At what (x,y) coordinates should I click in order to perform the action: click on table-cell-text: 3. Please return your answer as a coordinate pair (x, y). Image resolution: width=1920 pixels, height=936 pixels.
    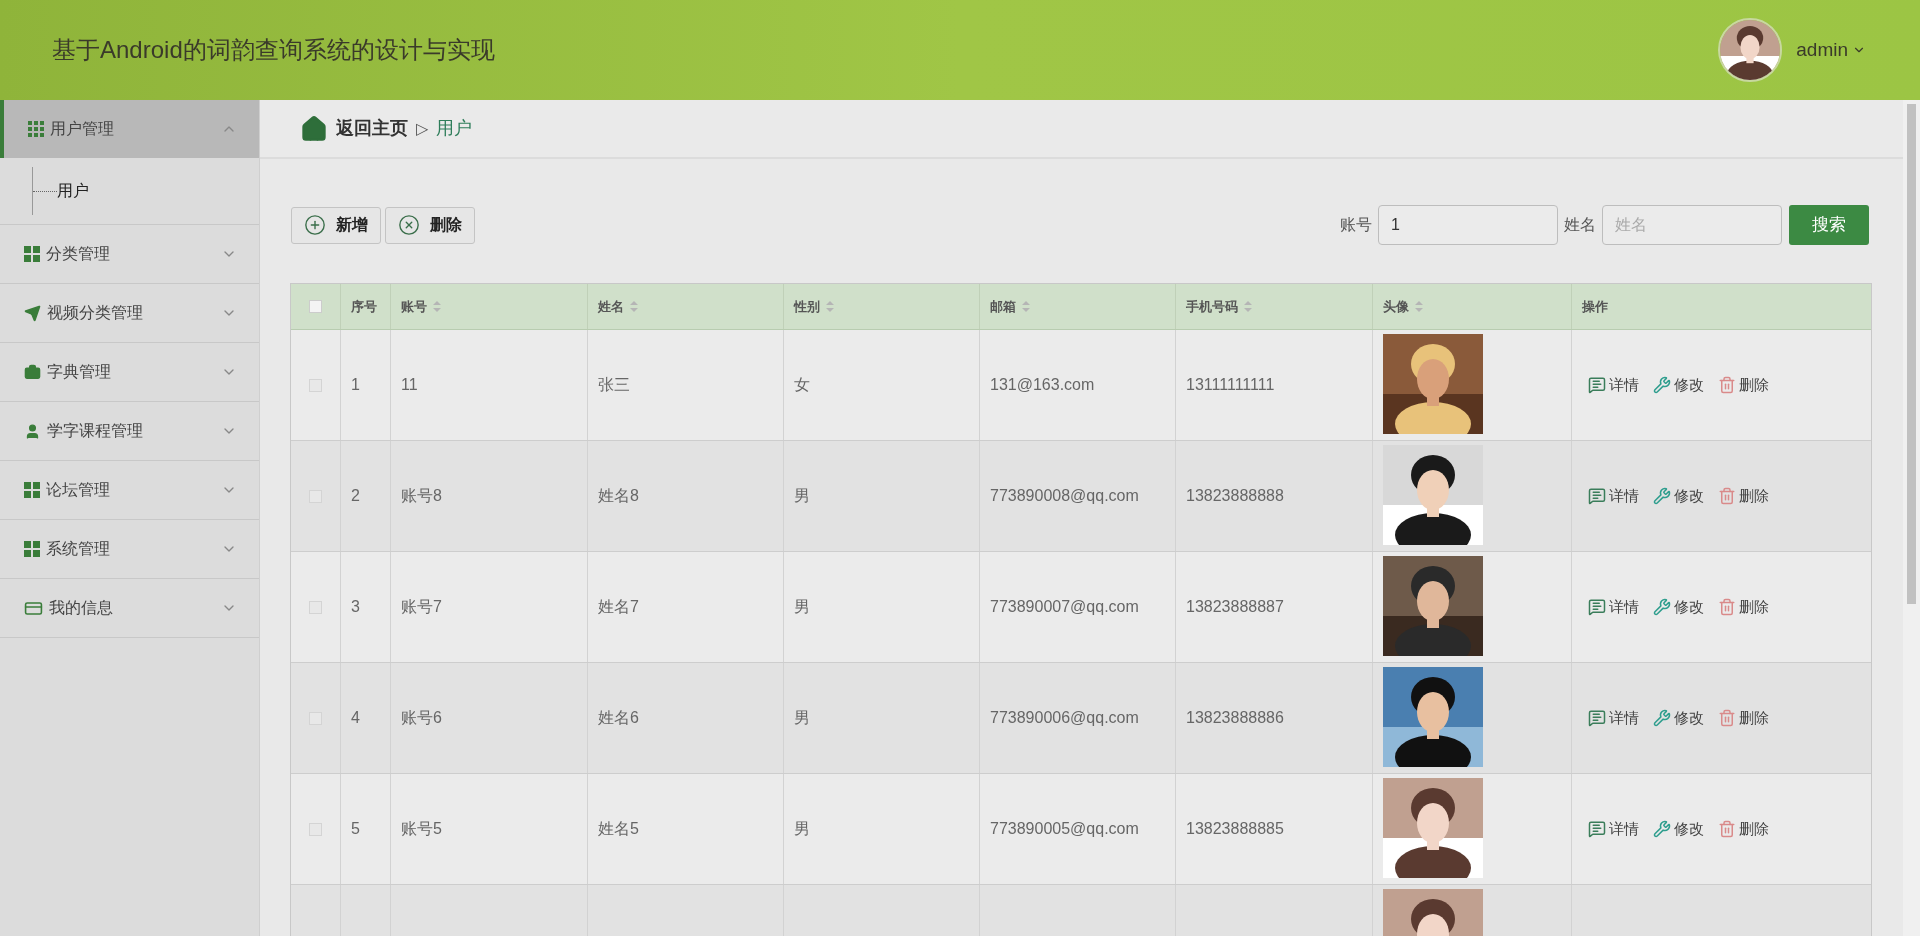
    Looking at the image, I should click on (355, 607).